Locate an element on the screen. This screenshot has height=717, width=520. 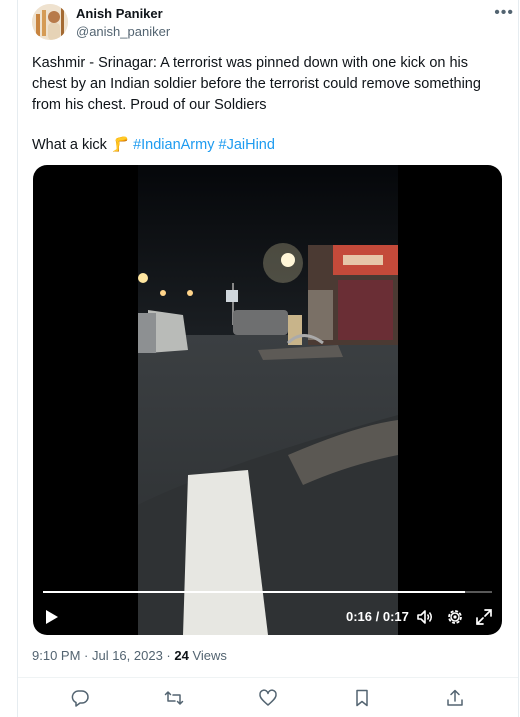
author-handle: @anish_paniker is located at coordinates (123, 31).